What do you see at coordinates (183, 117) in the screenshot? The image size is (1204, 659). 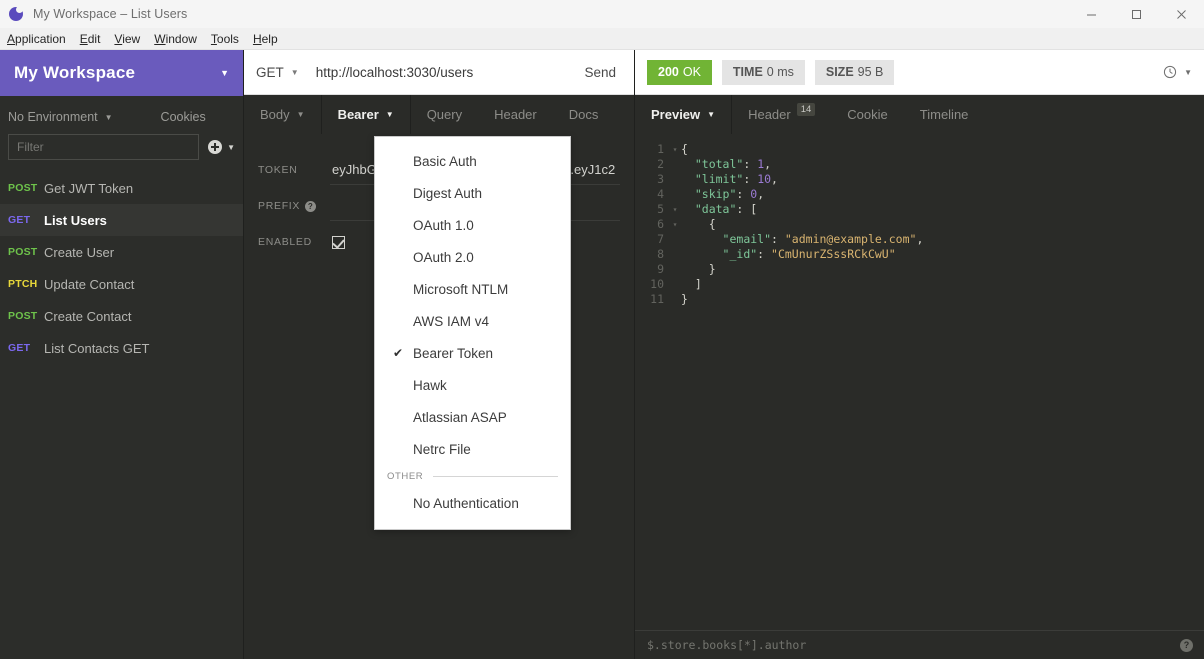 I see `cookies-button: Cookies` at bounding box center [183, 117].